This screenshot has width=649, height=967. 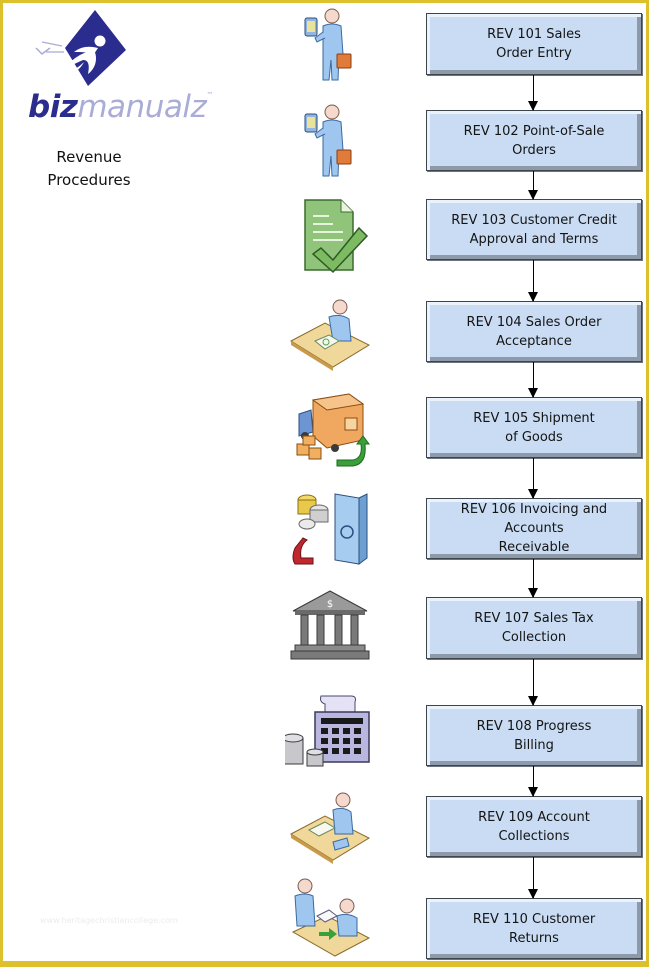 I want to click on logo-word-biz: biz, so click(x=53, y=107).